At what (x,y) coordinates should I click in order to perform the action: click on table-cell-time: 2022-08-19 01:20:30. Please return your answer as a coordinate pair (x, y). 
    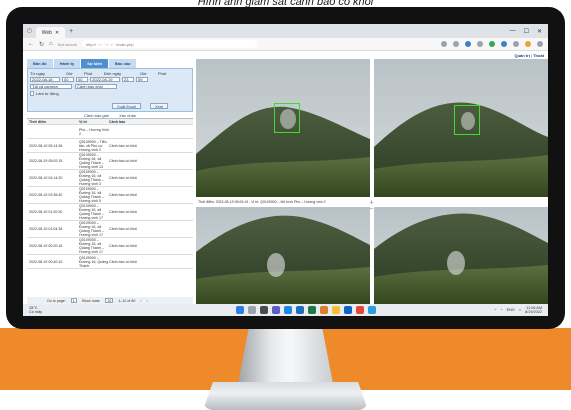
    Looking at the image, I should click on (46, 212).